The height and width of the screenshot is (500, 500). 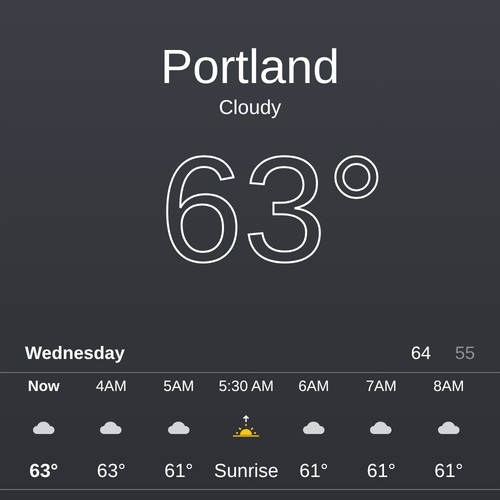 What do you see at coordinates (250, 68) in the screenshot?
I see `city-name: Portland` at bounding box center [250, 68].